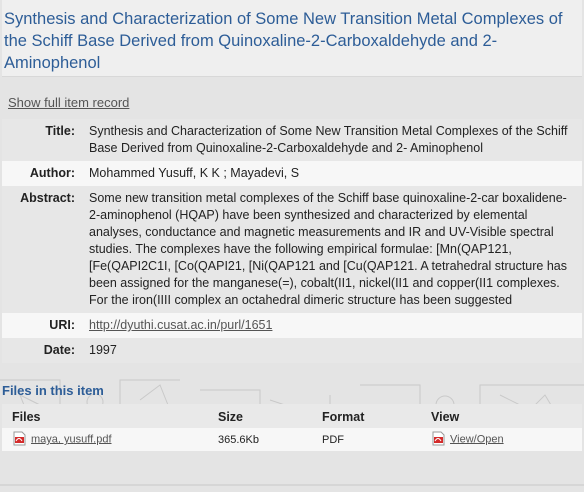 This screenshot has width=584, height=492. What do you see at coordinates (334, 350) in the screenshot?
I see `date-value: 1997` at bounding box center [334, 350].